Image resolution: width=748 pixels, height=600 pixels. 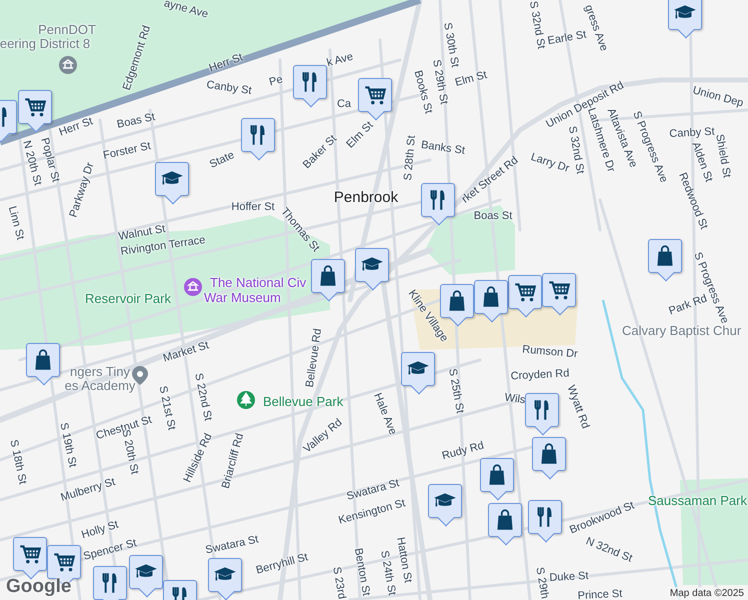 I want to click on street-label: Hoffer St, so click(x=253, y=207).